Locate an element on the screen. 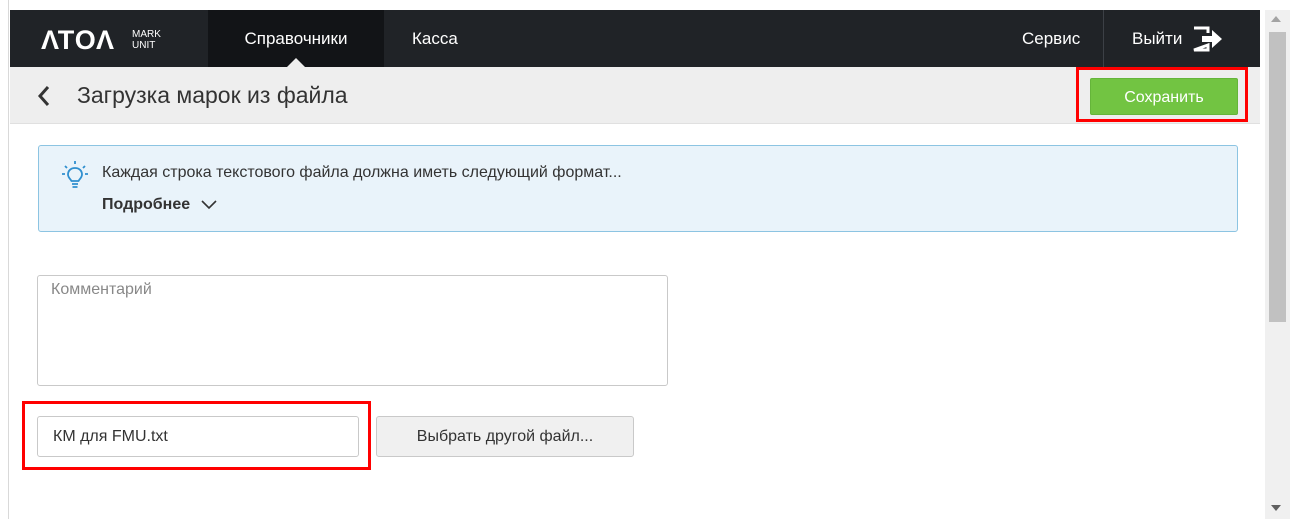 The width and height of the screenshot is (1290, 519). logout-label: Выйти is located at coordinates (1157, 38).